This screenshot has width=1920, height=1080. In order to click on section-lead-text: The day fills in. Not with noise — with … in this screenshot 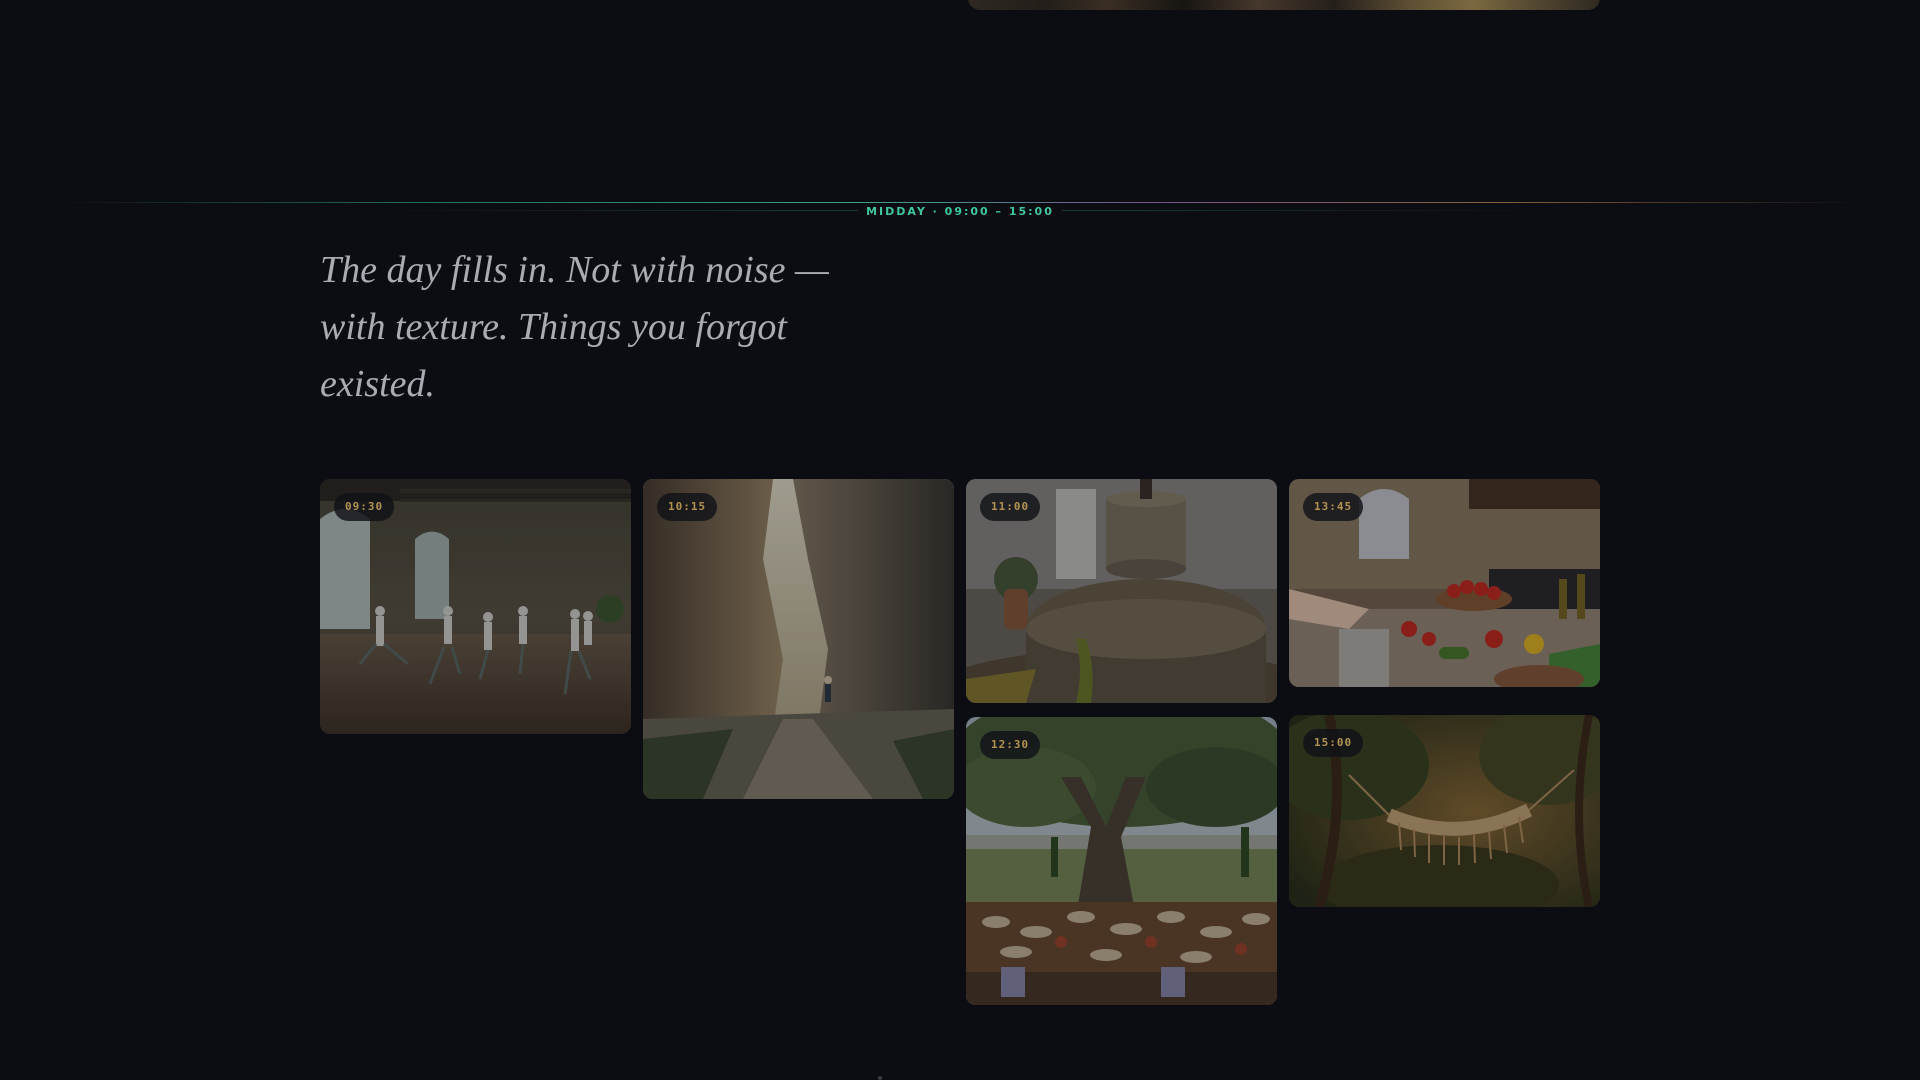, I will do `click(574, 327)`.